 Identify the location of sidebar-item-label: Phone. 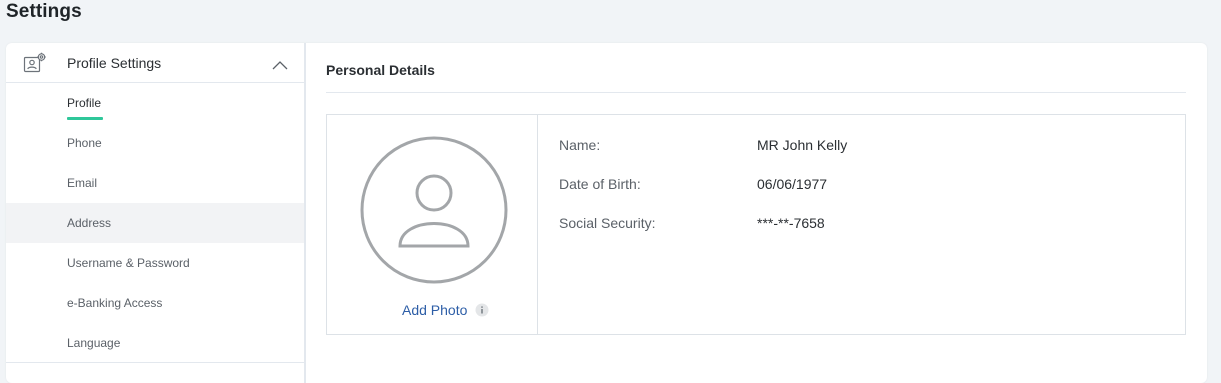
(84, 143).